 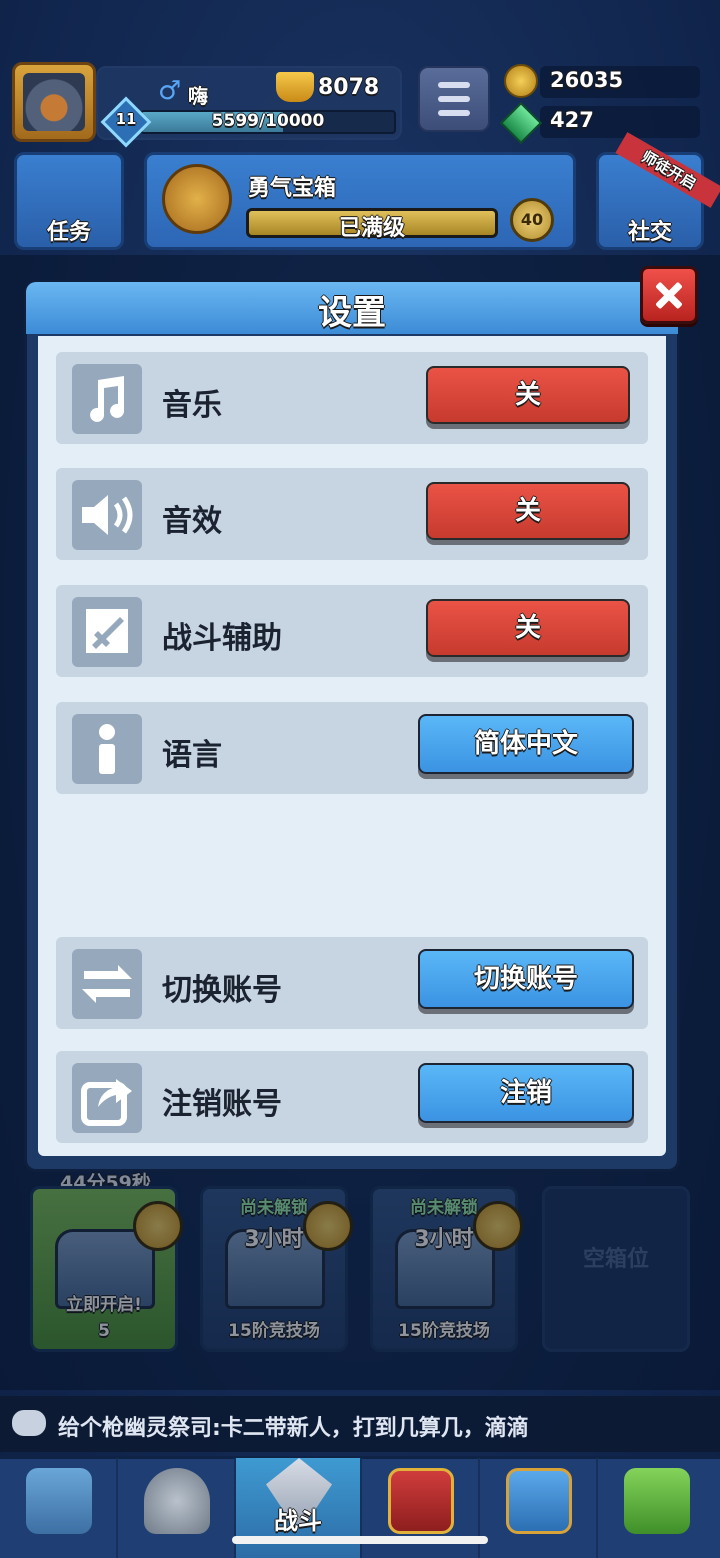 What do you see at coordinates (222, 1104) in the screenshot?
I see `setting-label: 注销账号` at bounding box center [222, 1104].